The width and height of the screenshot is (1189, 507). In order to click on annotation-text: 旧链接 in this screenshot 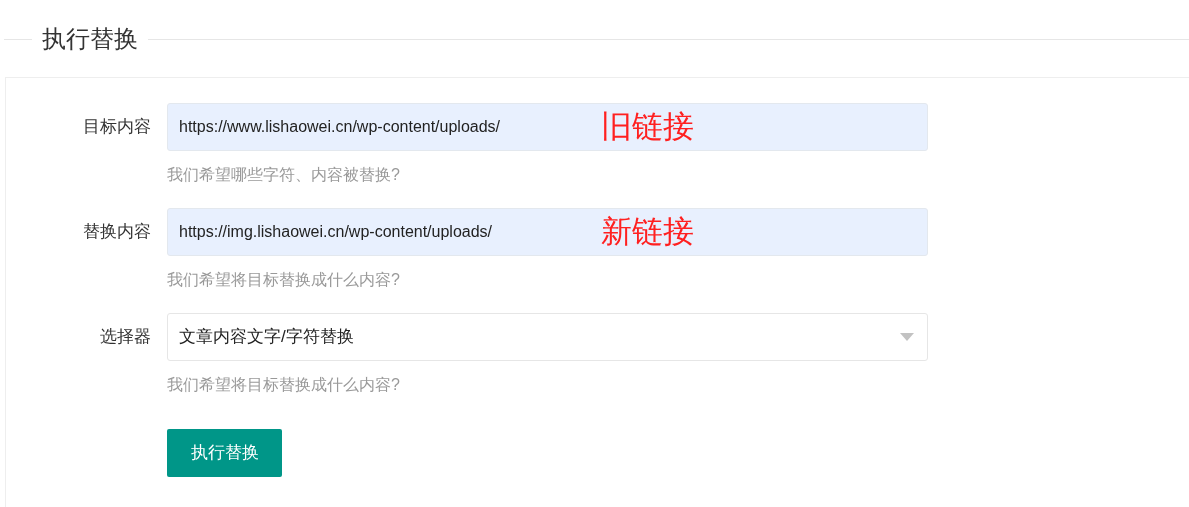, I will do `click(647, 127)`.